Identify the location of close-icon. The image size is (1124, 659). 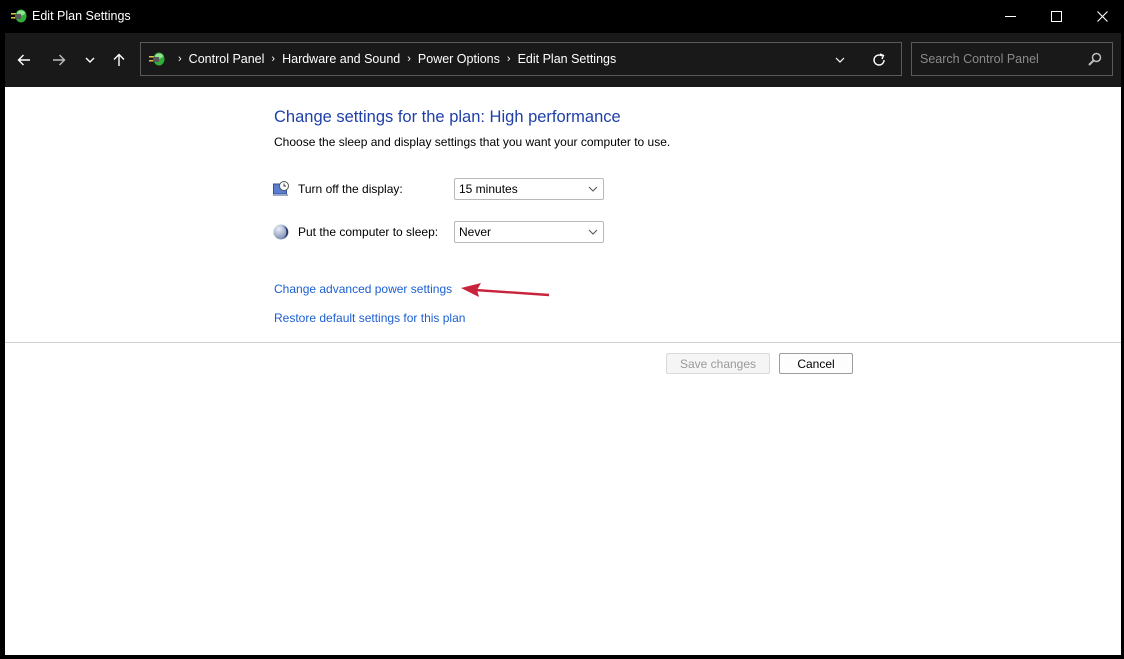
(1102, 16).